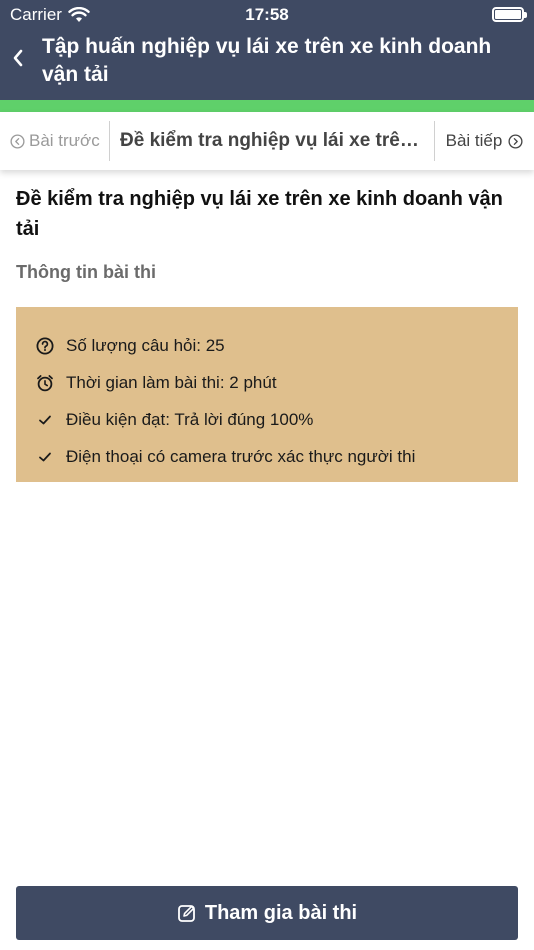 The width and height of the screenshot is (534, 950). I want to click on join-exam-label: Tham gia bài thi, so click(281, 912).